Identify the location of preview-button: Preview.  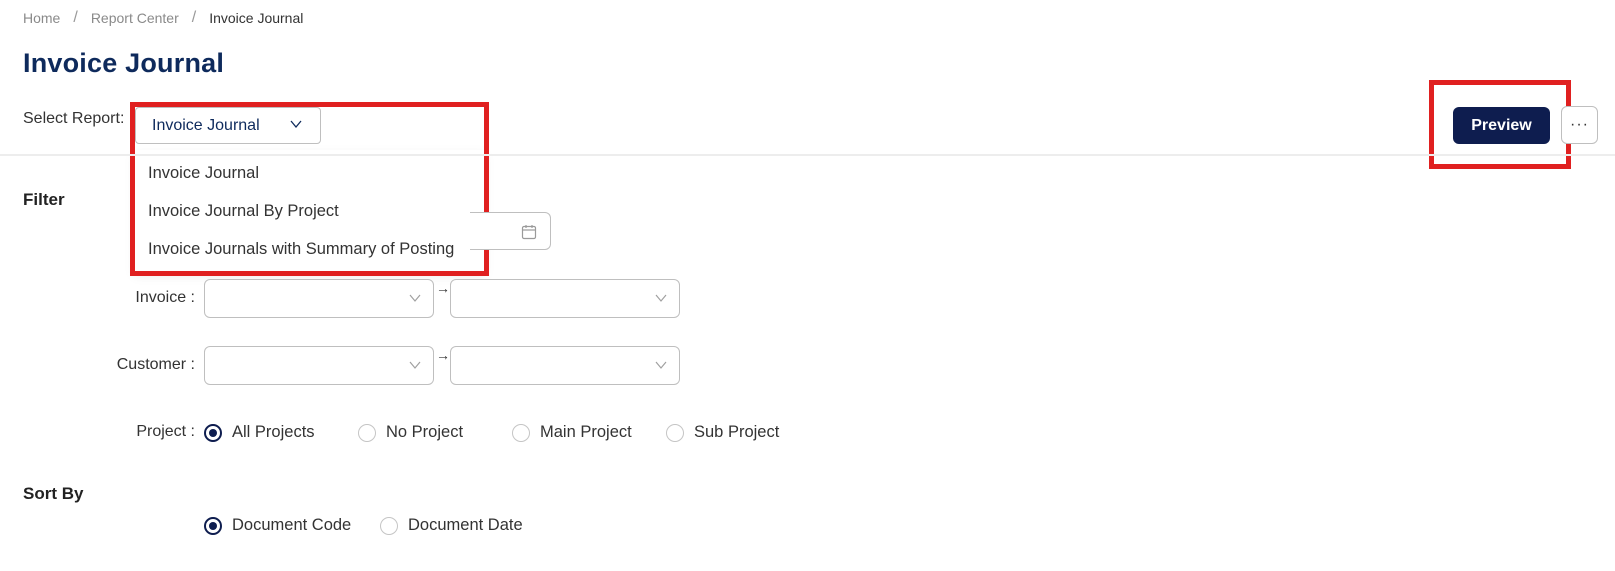
(1501, 125).